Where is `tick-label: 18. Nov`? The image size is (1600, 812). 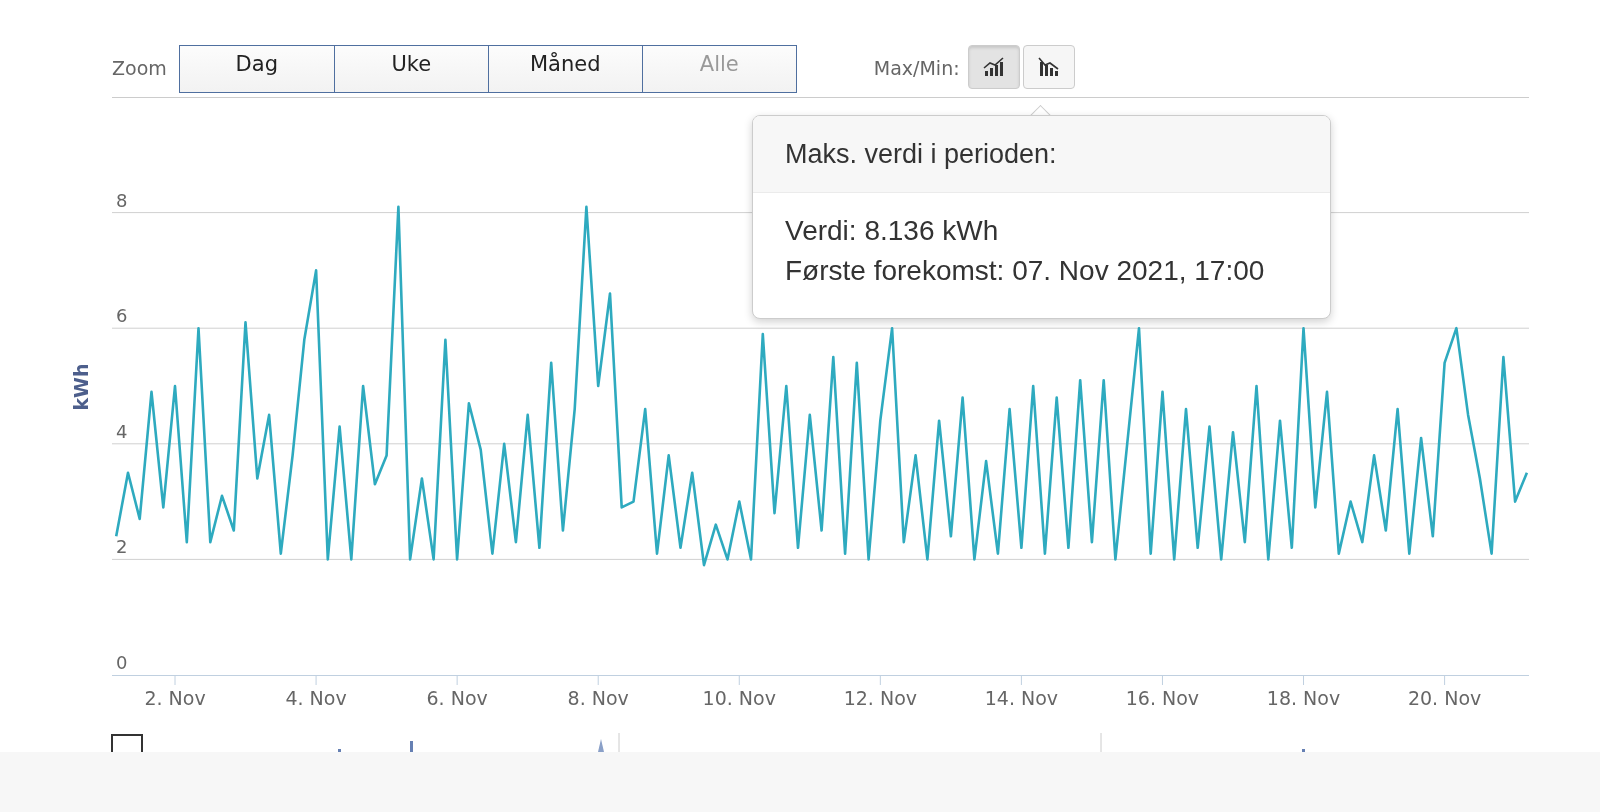 tick-label: 18. Nov is located at coordinates (1303, 698).